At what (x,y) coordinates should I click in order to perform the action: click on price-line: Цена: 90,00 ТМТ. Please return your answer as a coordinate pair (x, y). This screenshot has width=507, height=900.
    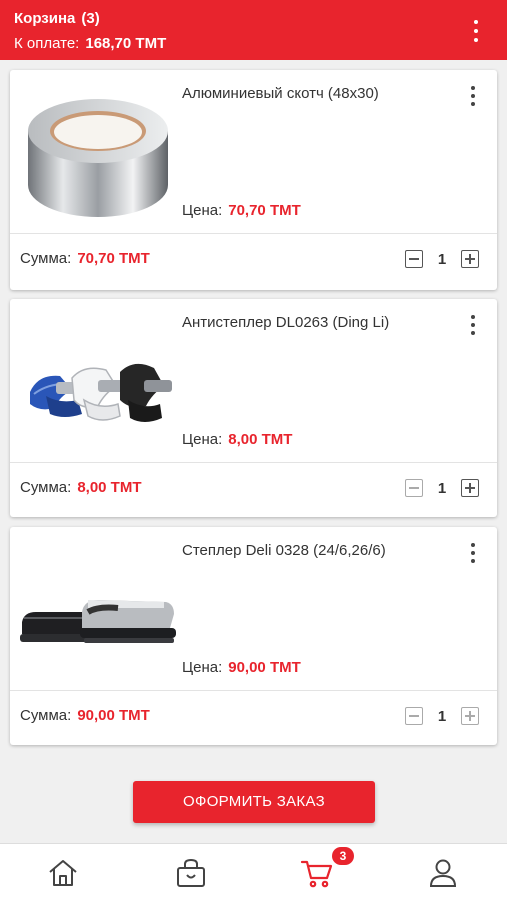
    Looking at the image, I should click on (241, 667).